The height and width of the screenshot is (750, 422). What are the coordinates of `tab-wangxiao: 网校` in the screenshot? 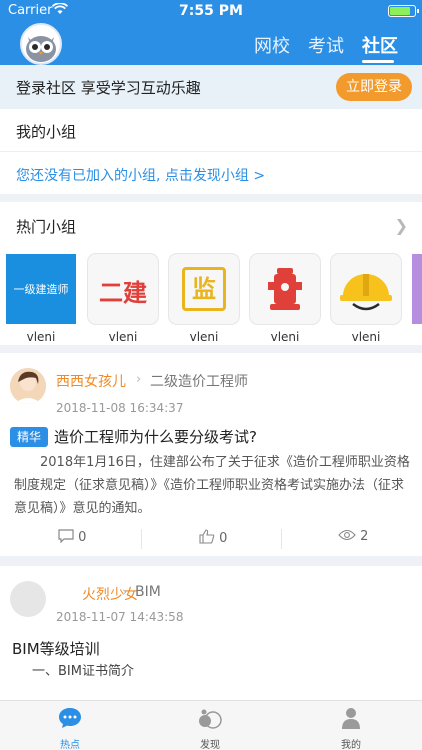 It's located at (272, 45).